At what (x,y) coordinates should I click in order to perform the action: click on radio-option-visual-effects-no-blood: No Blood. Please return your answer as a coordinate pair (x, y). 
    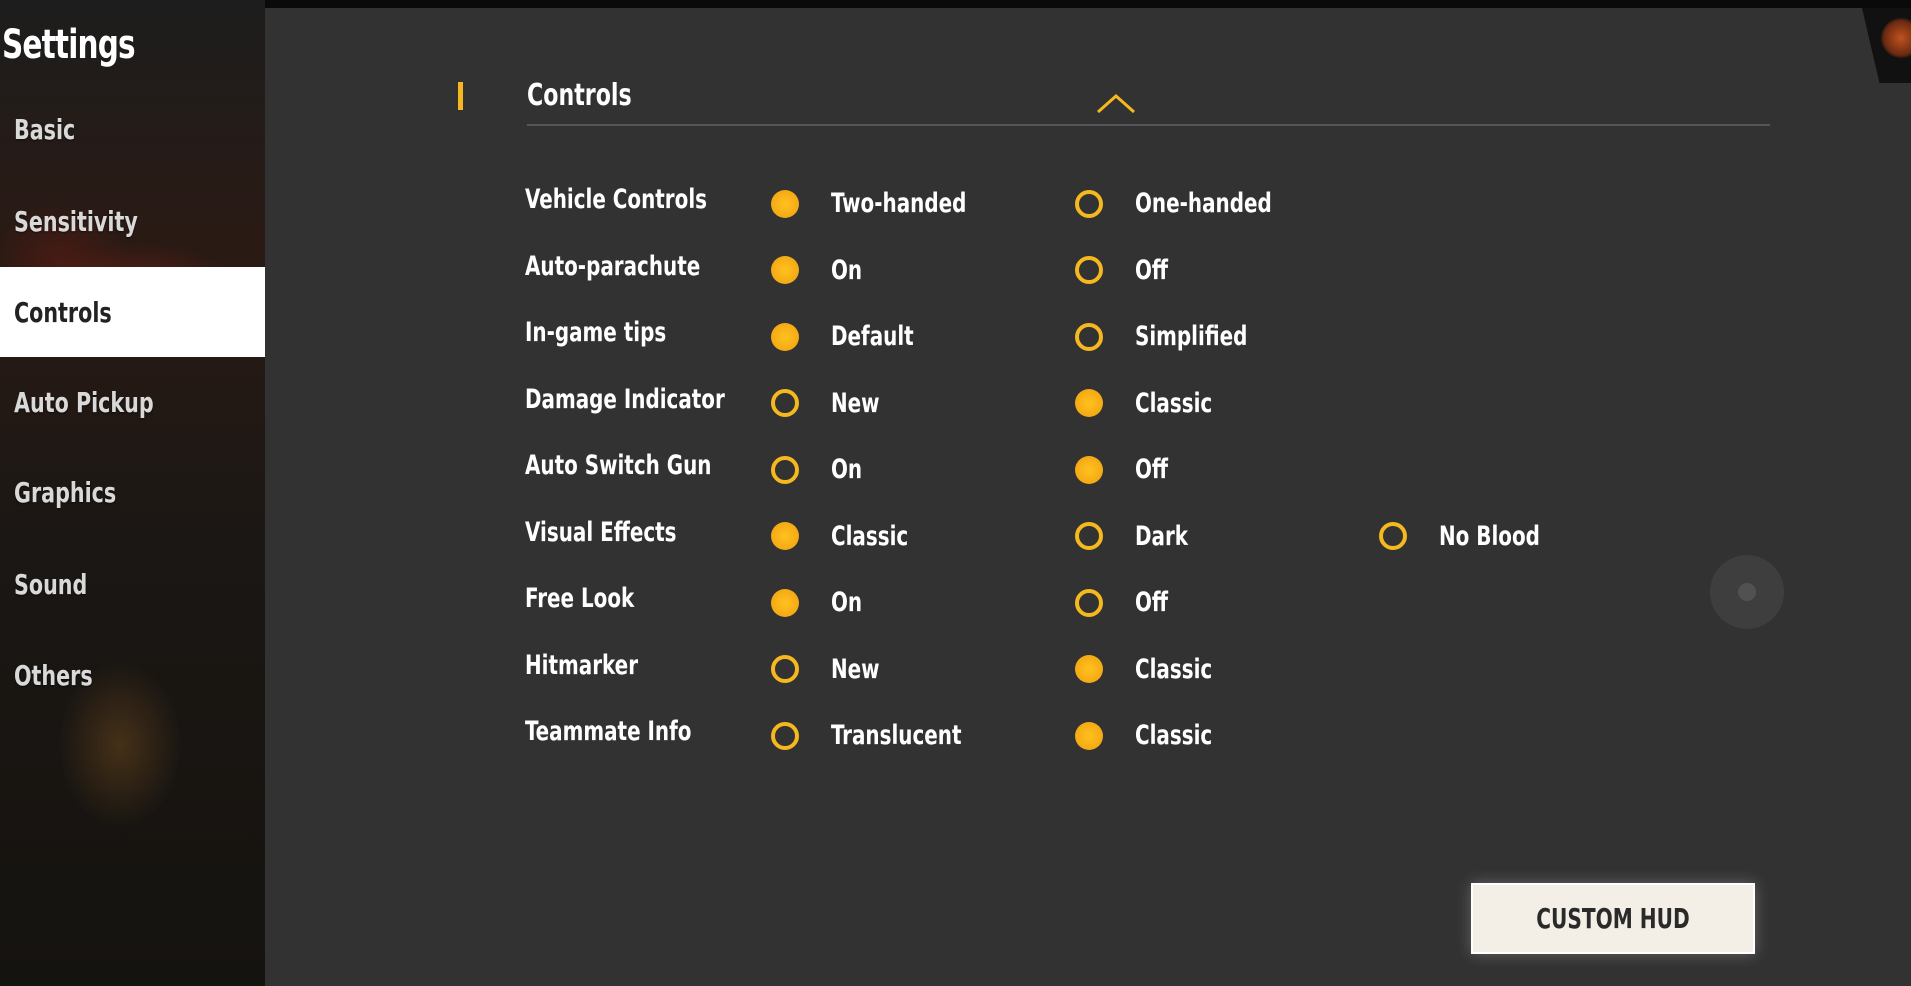
    Looking at the image, I should click on (1470, 536).